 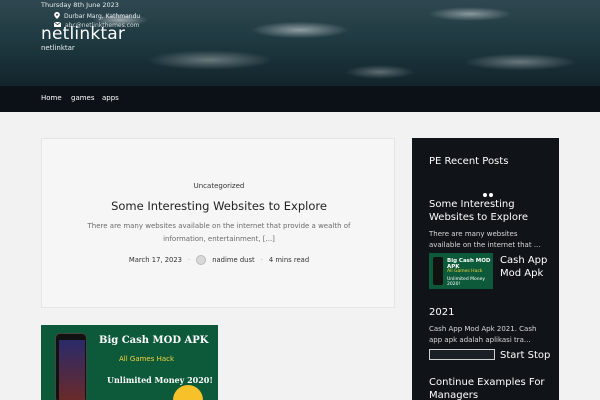 I want to click on post-category: Uncategorized, so click(x=219, y=186).